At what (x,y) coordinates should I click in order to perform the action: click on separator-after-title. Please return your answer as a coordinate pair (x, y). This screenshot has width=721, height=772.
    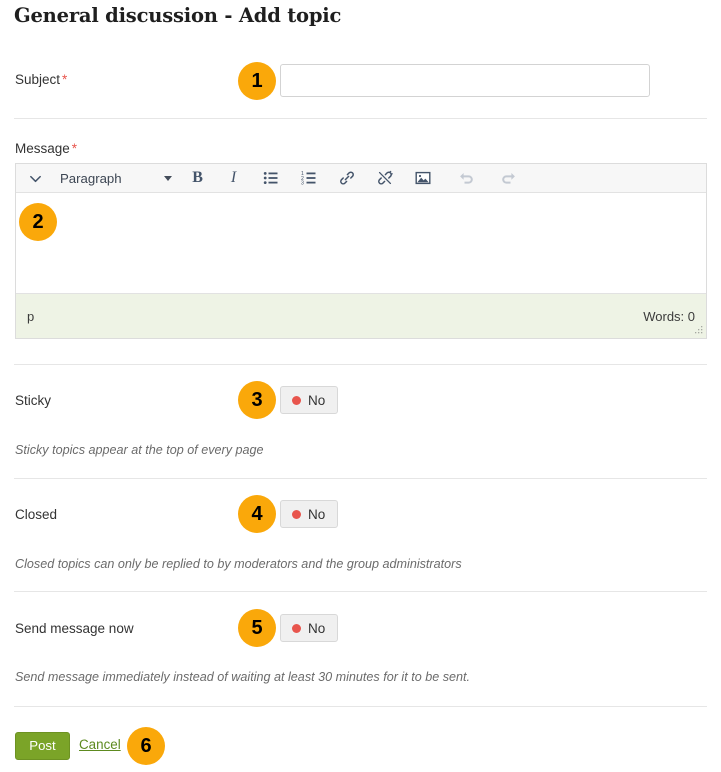
    Looking at the image, I should click on (360, 118).